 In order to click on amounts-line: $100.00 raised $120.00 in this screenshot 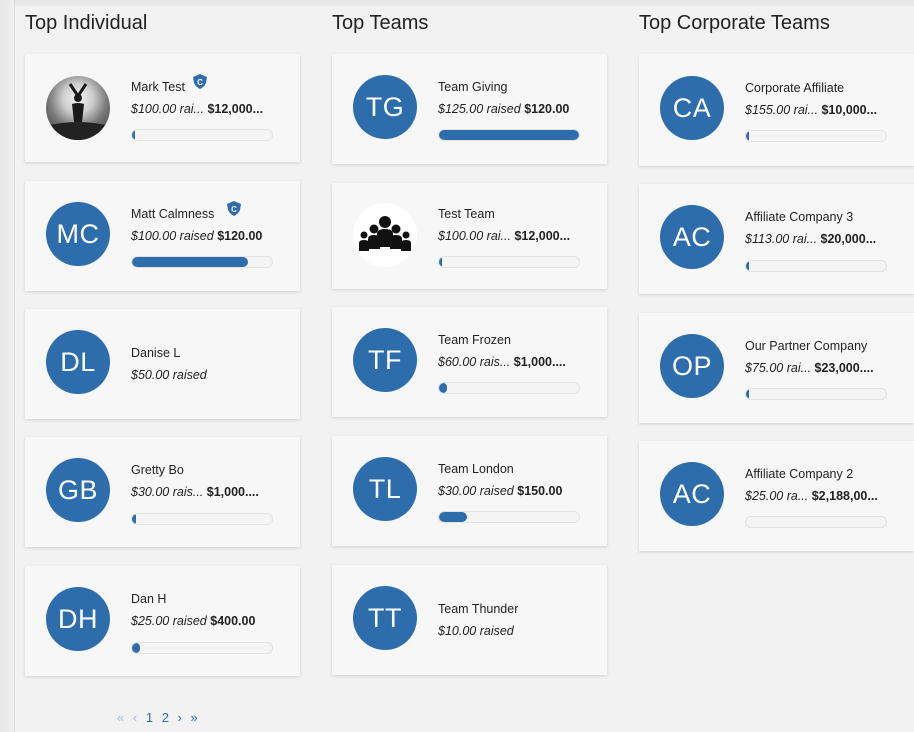, I will do `click(196, 236)`.